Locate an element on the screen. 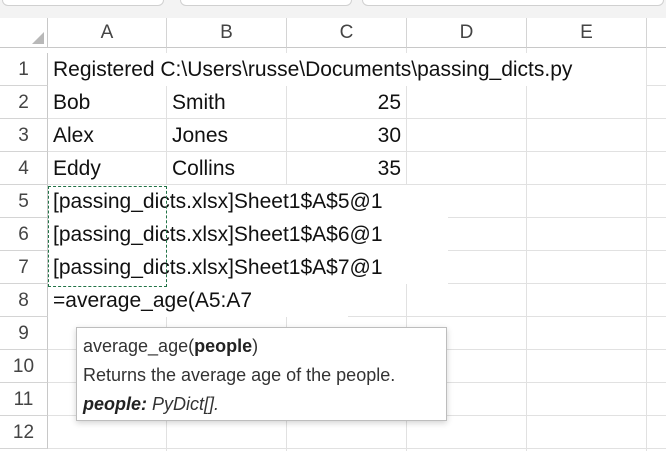 This screenshot has height=451, width=666. column-header-e: E is located at coordinates (587, 33).